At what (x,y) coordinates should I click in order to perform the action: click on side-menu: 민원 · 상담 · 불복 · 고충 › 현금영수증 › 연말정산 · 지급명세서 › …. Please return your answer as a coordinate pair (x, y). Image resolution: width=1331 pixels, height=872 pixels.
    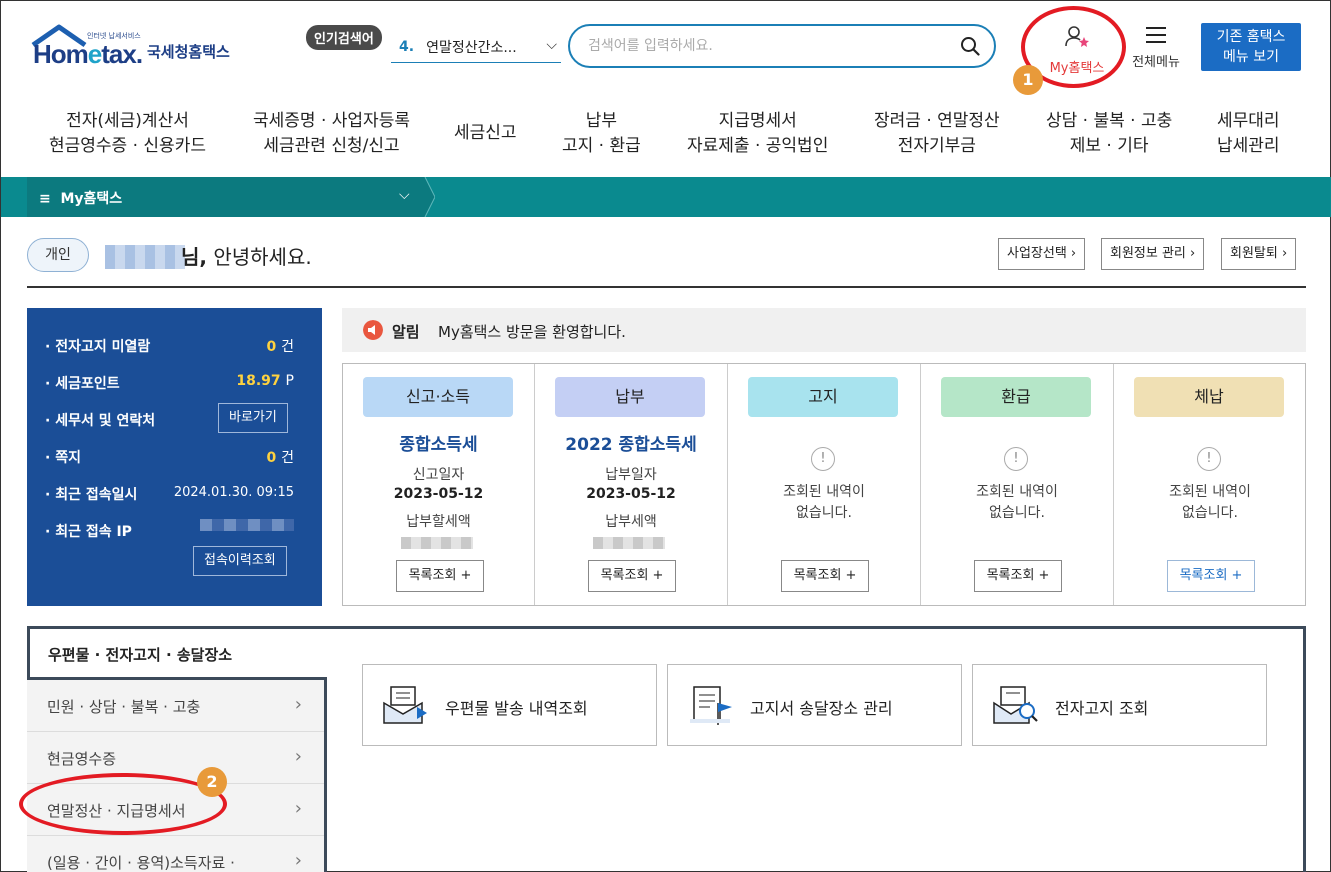
    Looking at the image, I should click on (177, 774).